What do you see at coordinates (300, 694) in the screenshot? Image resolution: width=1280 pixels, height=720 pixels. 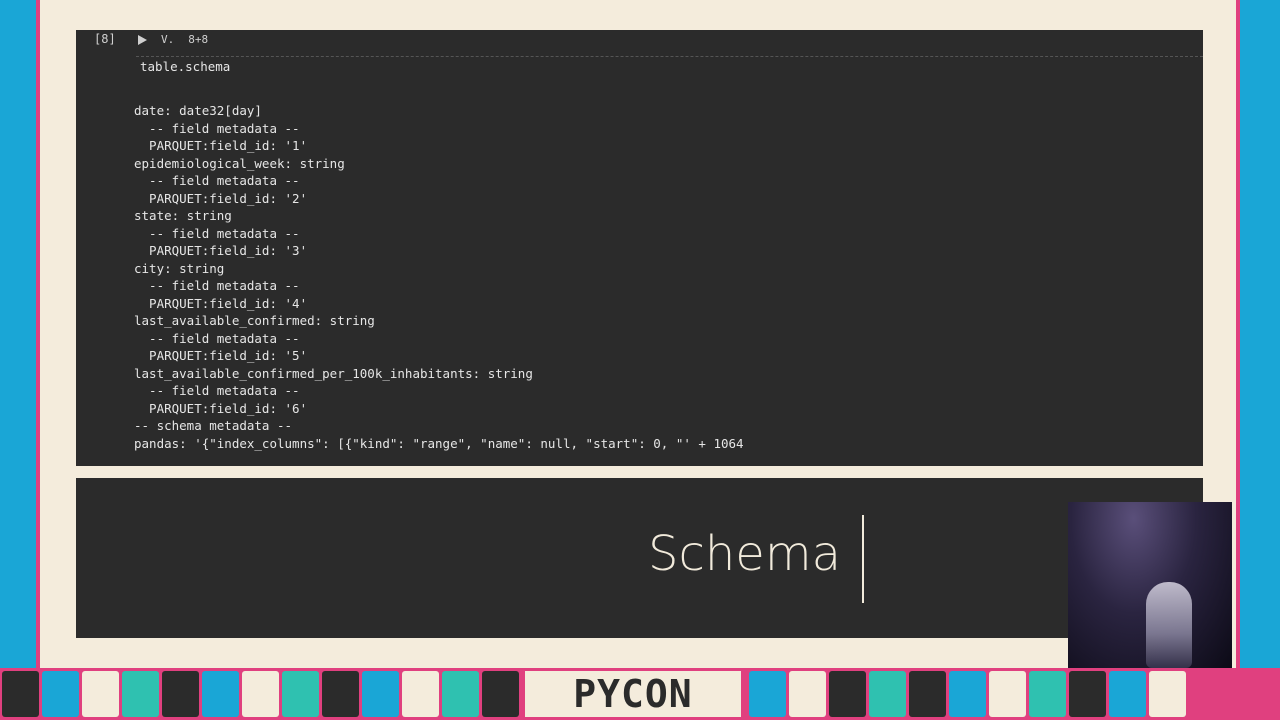 I see `grid-icon` at bounding box center [300, 694].